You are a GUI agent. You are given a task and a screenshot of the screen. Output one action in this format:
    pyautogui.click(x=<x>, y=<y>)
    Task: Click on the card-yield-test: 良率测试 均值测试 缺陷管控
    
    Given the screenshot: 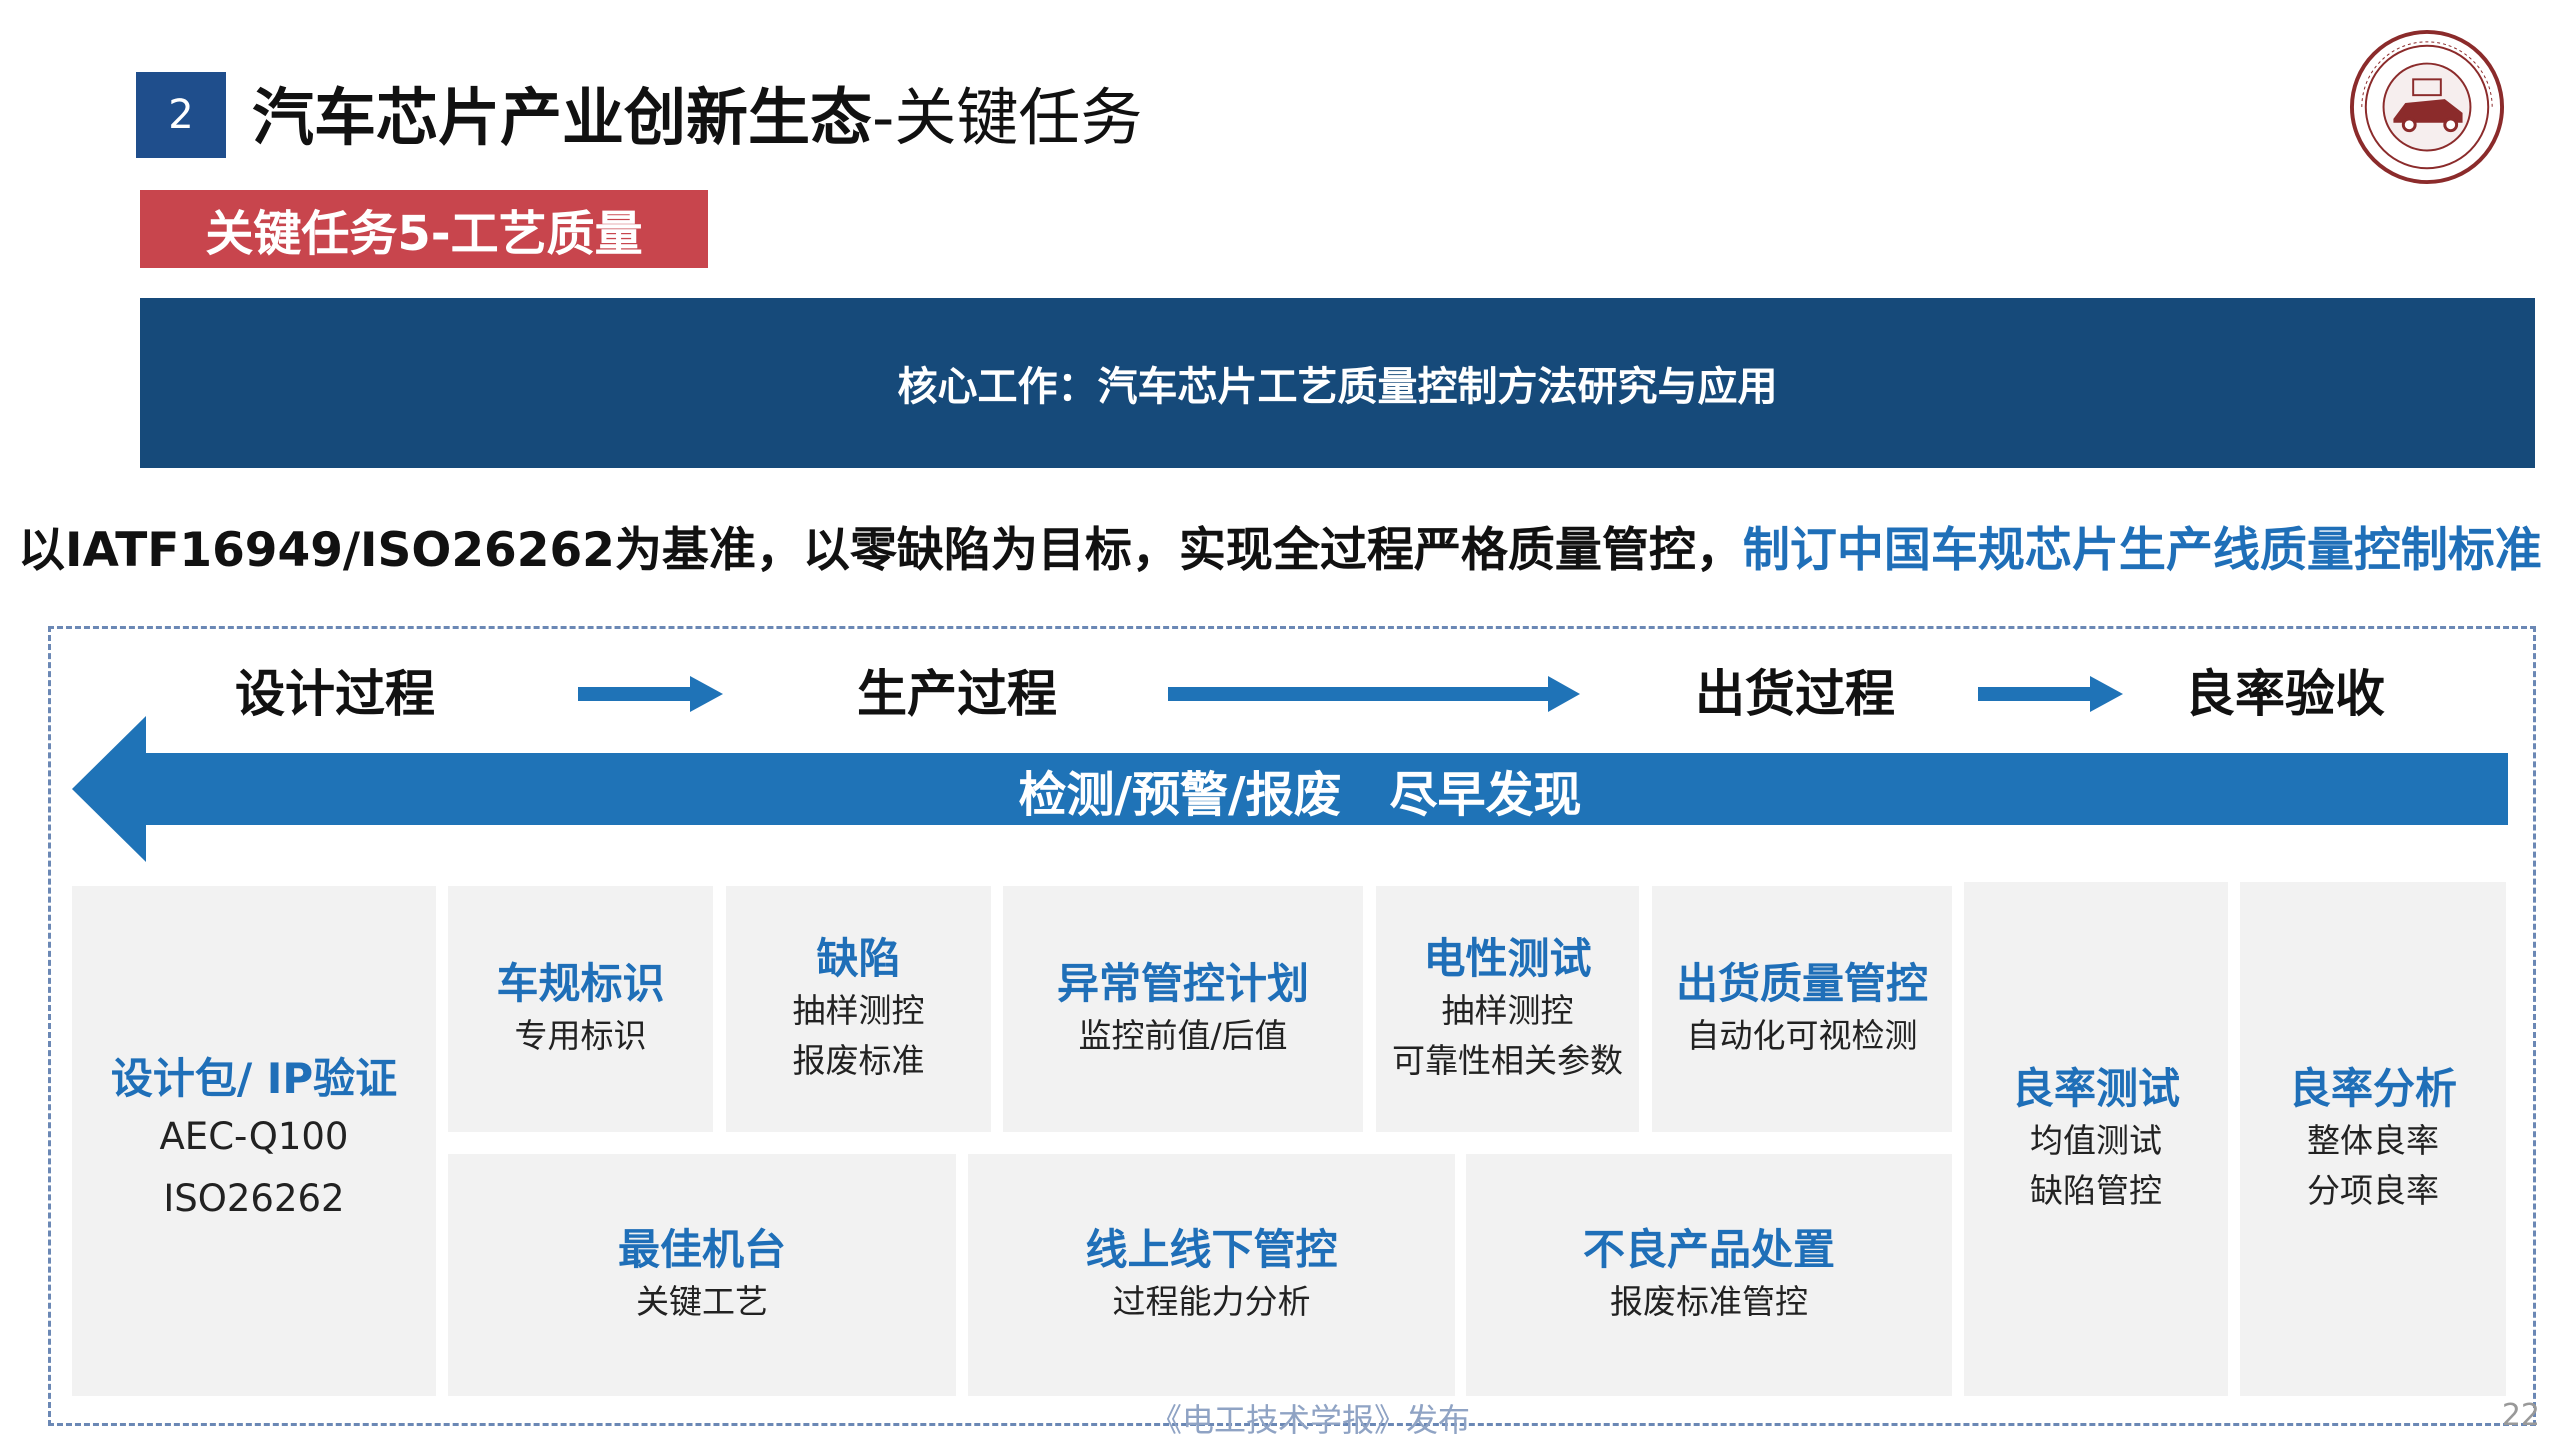 What is the action you would take?
    pyautogui.click(x=2096, y=1139)
    